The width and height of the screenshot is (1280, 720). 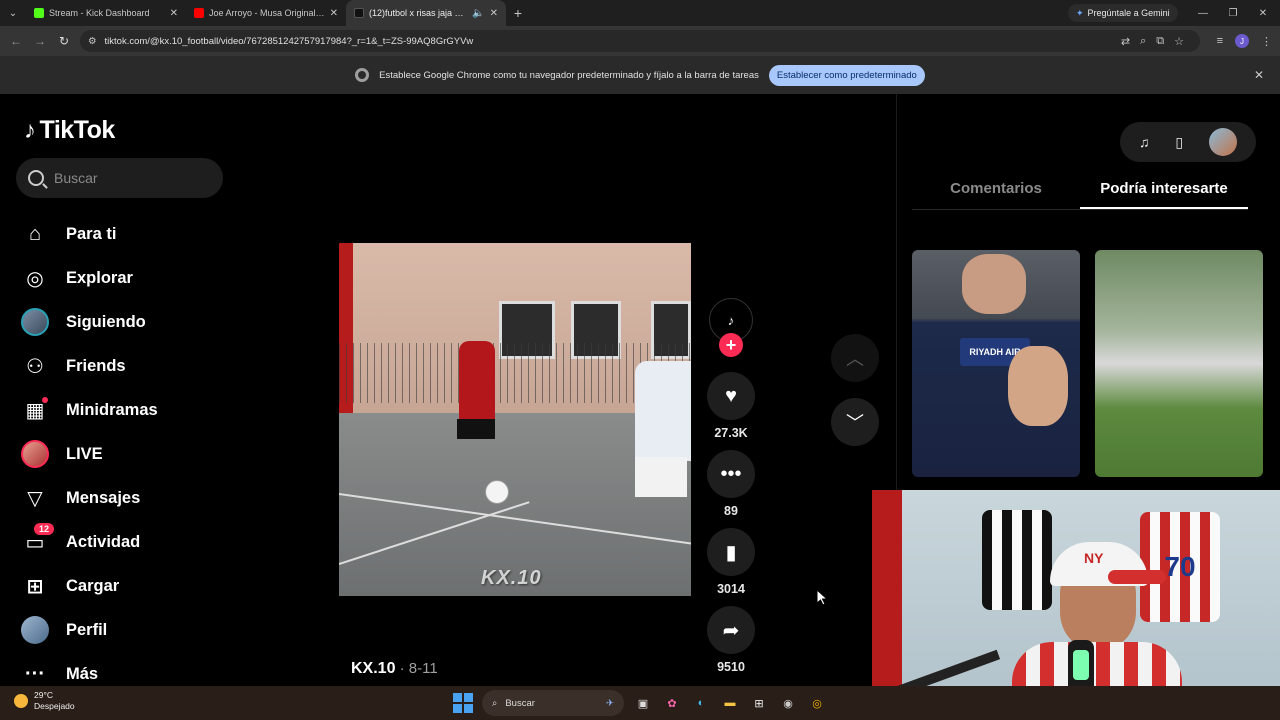 What do you see at coordinates (1137, 577) in the screenshot?
I see `cap-brim` at bounding box center [1137, 577].